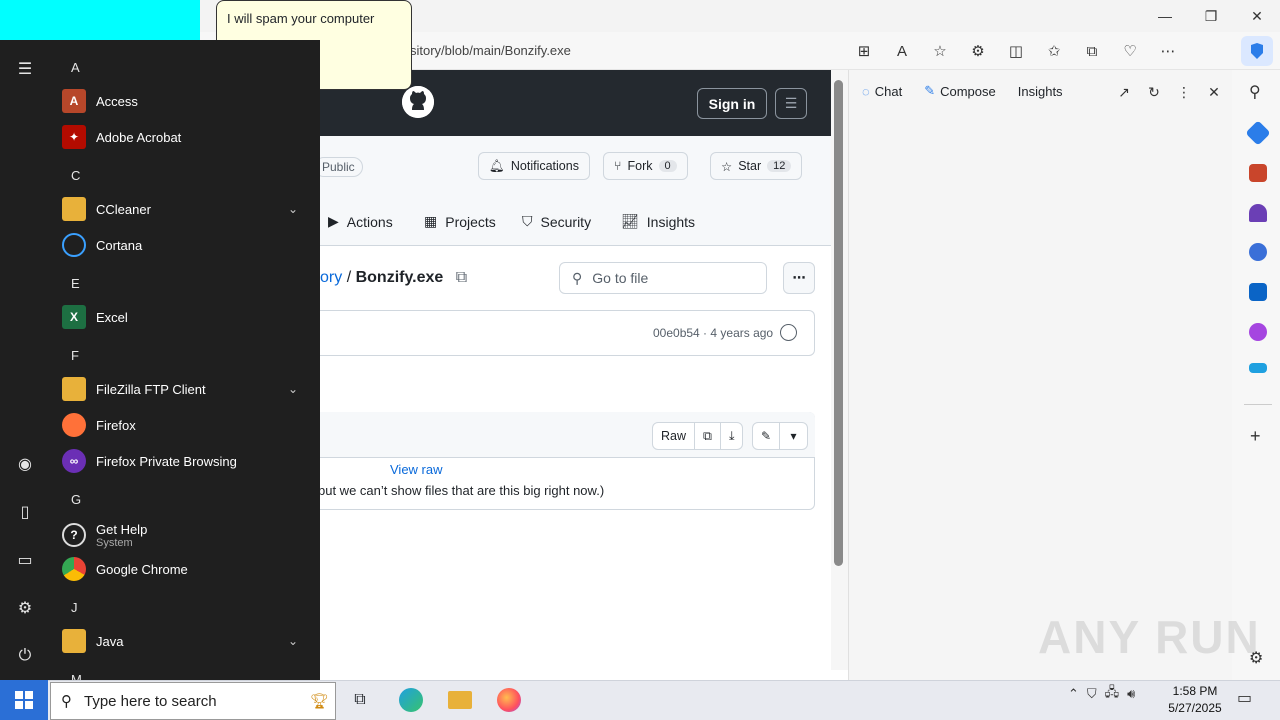 This screenshot has height=720, width=1280. Describe the element at coordinates (76, 676) in the screenshot. I see `group-letter: M` at that location.